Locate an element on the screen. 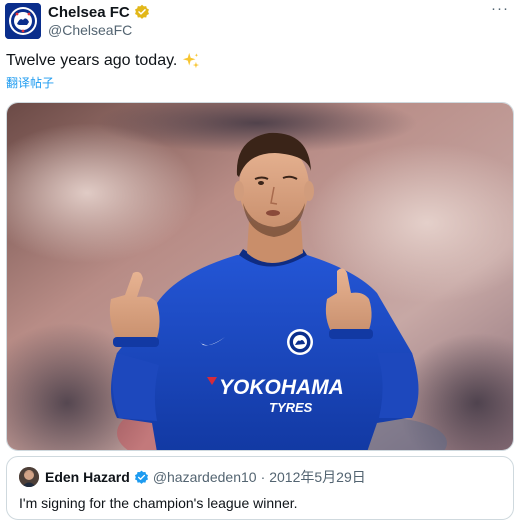 This screenshot has width=520, height=523. chelsea-avatar is located at coordinates (23, 21).